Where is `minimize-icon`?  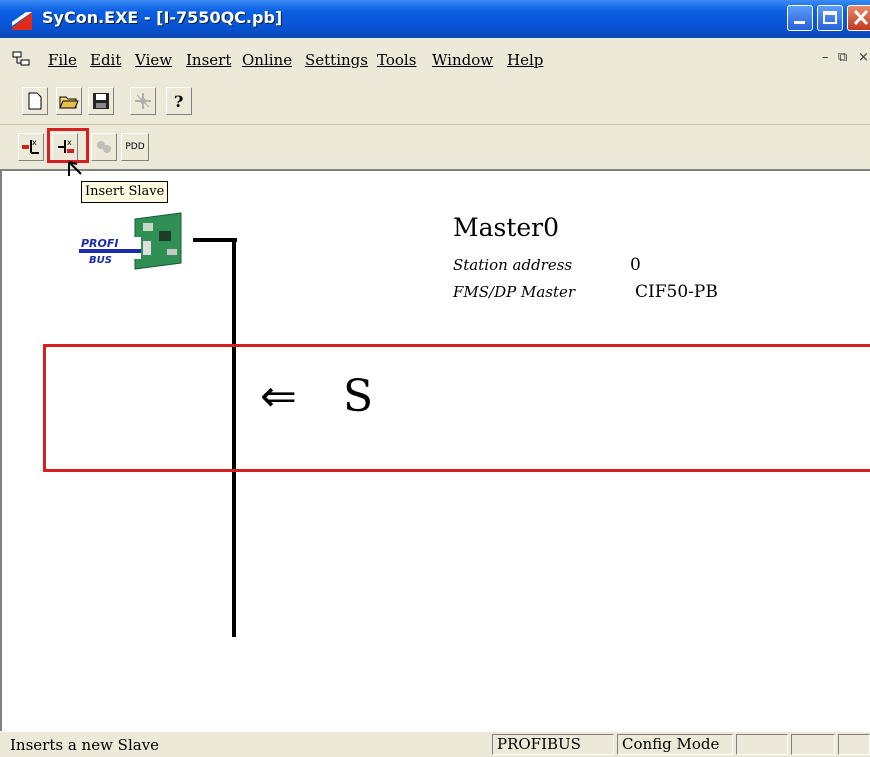 minimize-icon is located at coordinates (799, 22).